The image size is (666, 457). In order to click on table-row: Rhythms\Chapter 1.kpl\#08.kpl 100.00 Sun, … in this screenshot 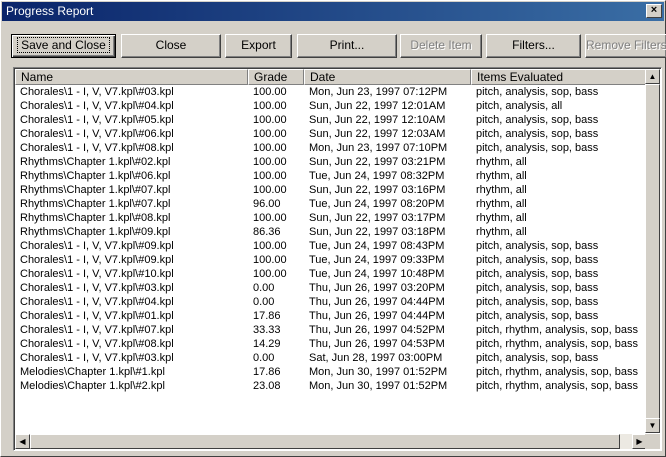, I will do `click(331, 218)`.